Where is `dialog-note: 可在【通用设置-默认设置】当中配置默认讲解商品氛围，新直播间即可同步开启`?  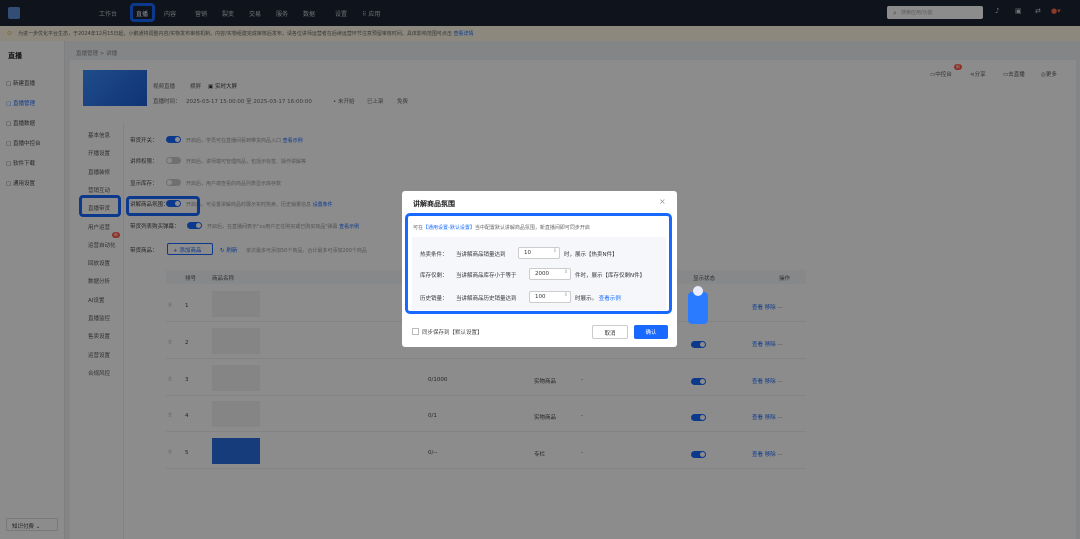 dialog-note: 可在【通用设置-默认设置】当中配置默认讲解商品氛围，新直播间即可同步开启 is located at coordinates (501, 227).